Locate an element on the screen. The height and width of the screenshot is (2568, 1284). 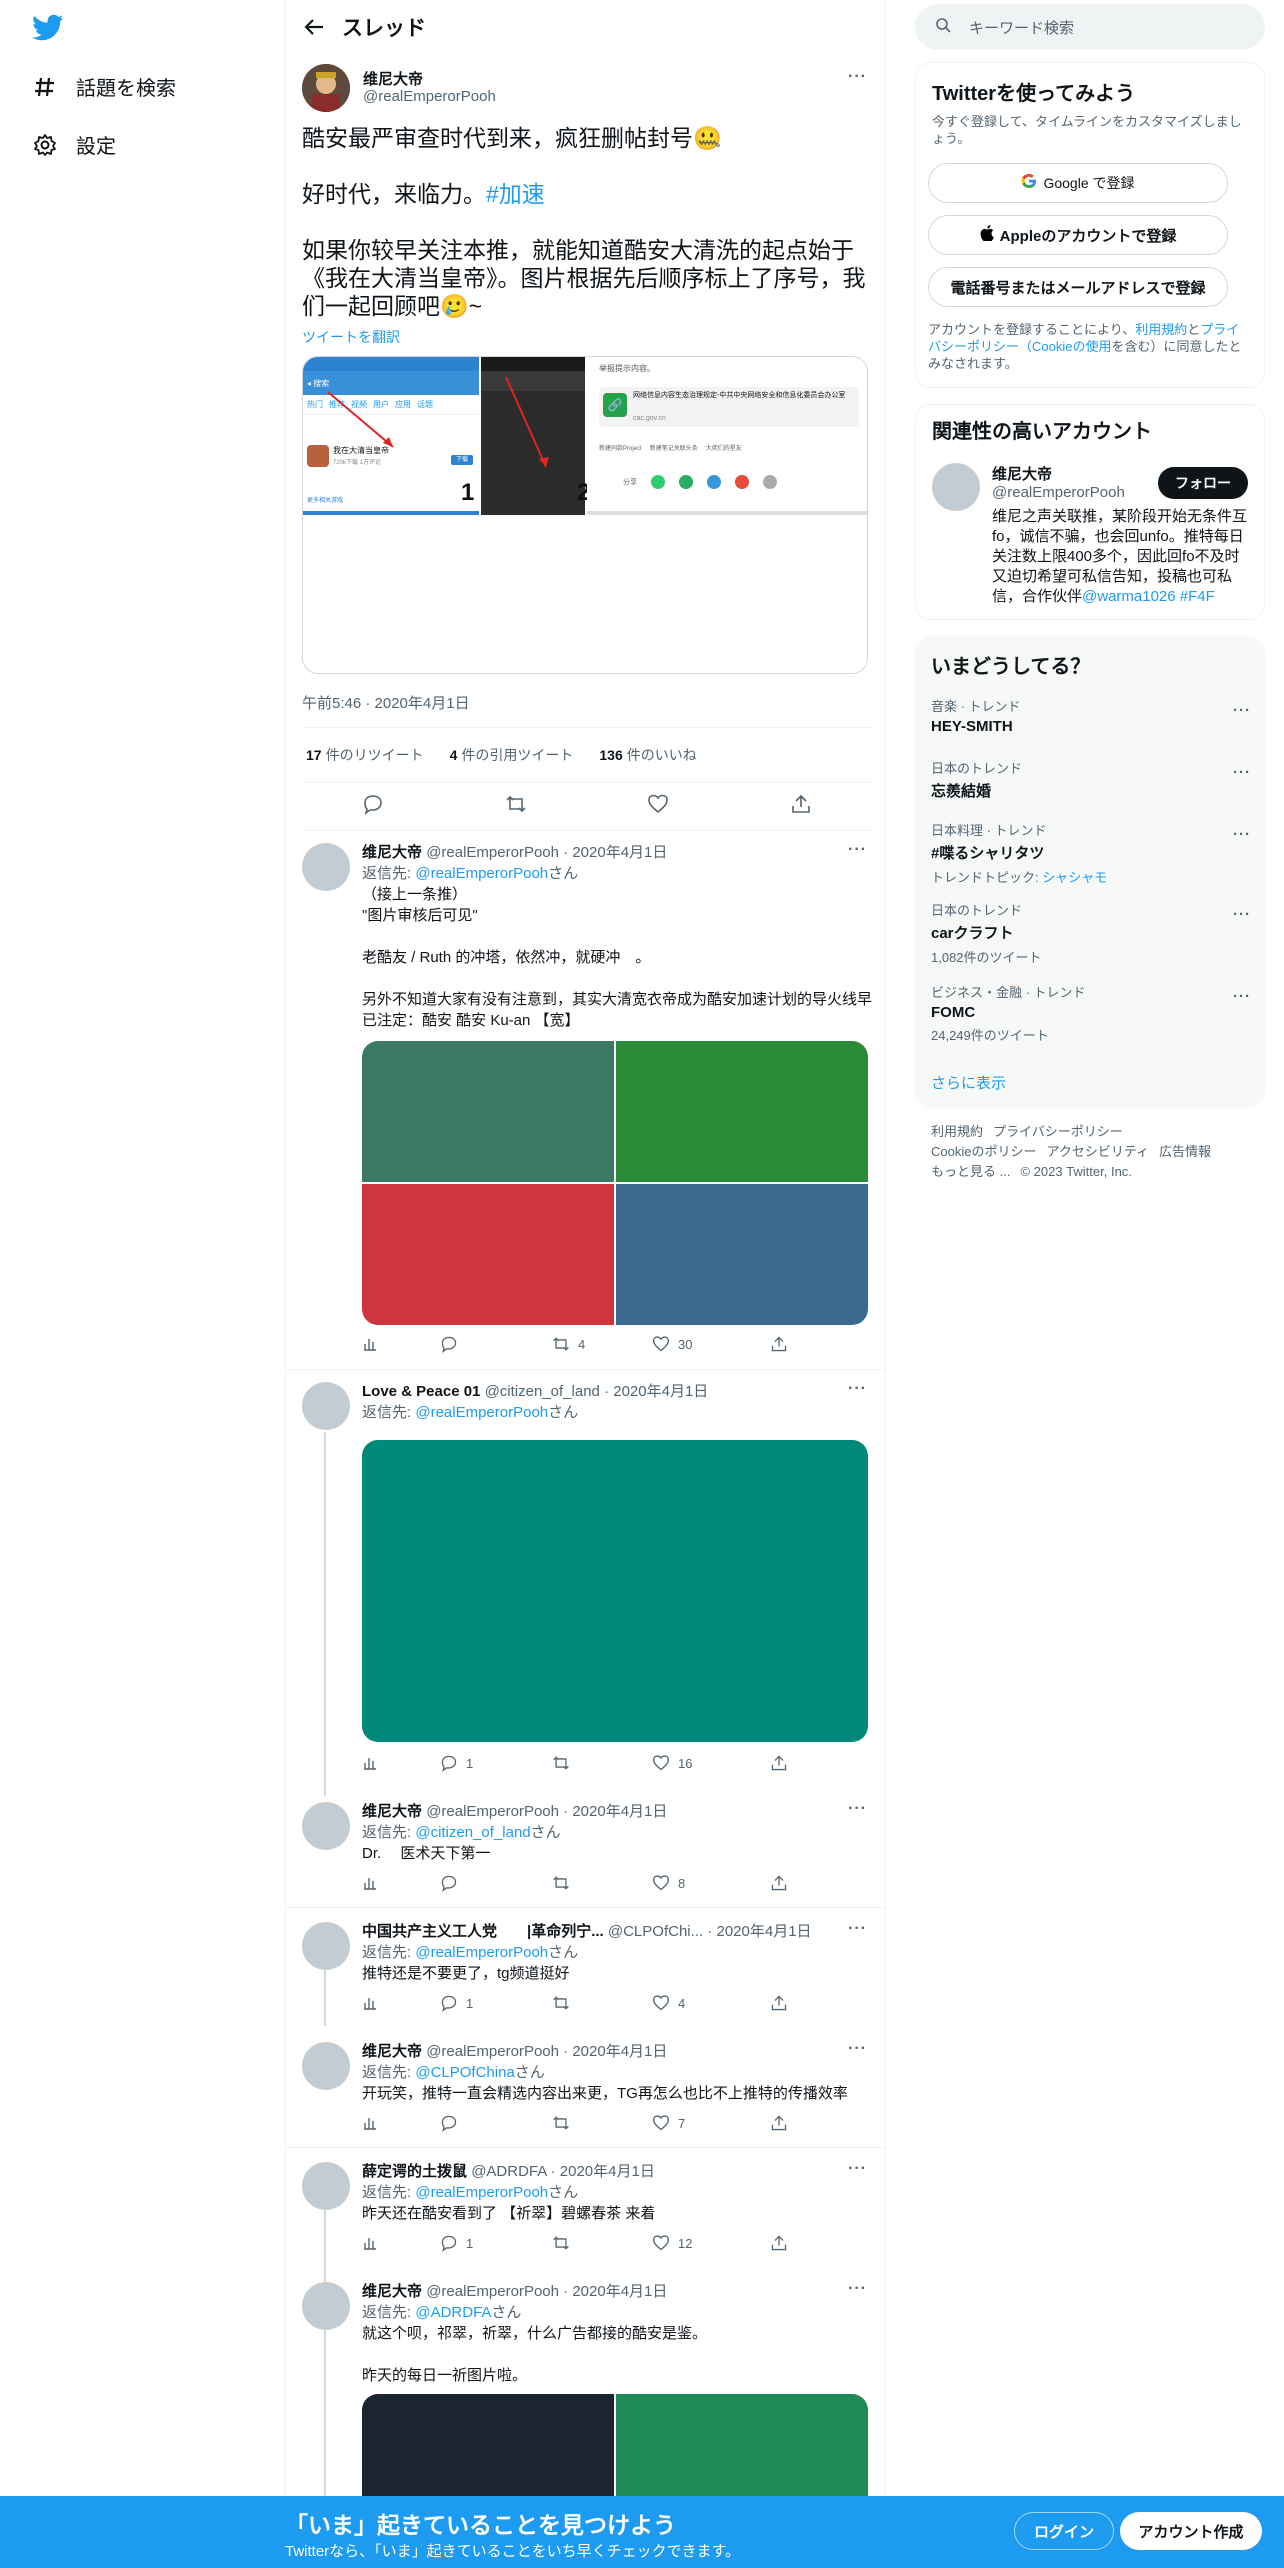
reply-to-link: @citizen_of_land is located at coordinates (472, 1832).